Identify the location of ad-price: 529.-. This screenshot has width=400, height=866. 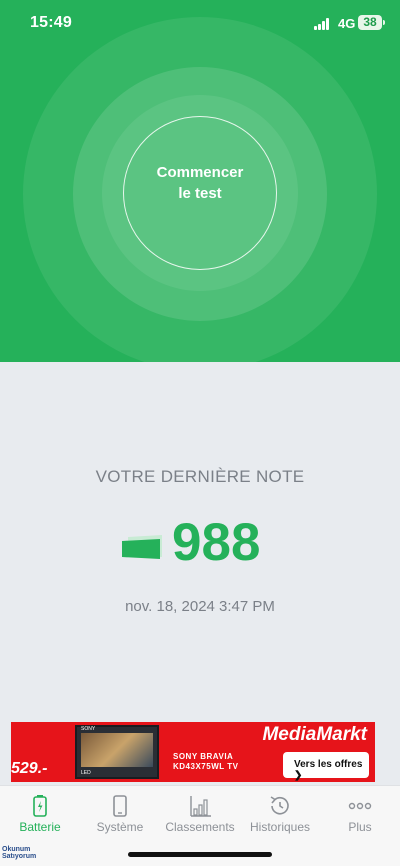
(29, 768).